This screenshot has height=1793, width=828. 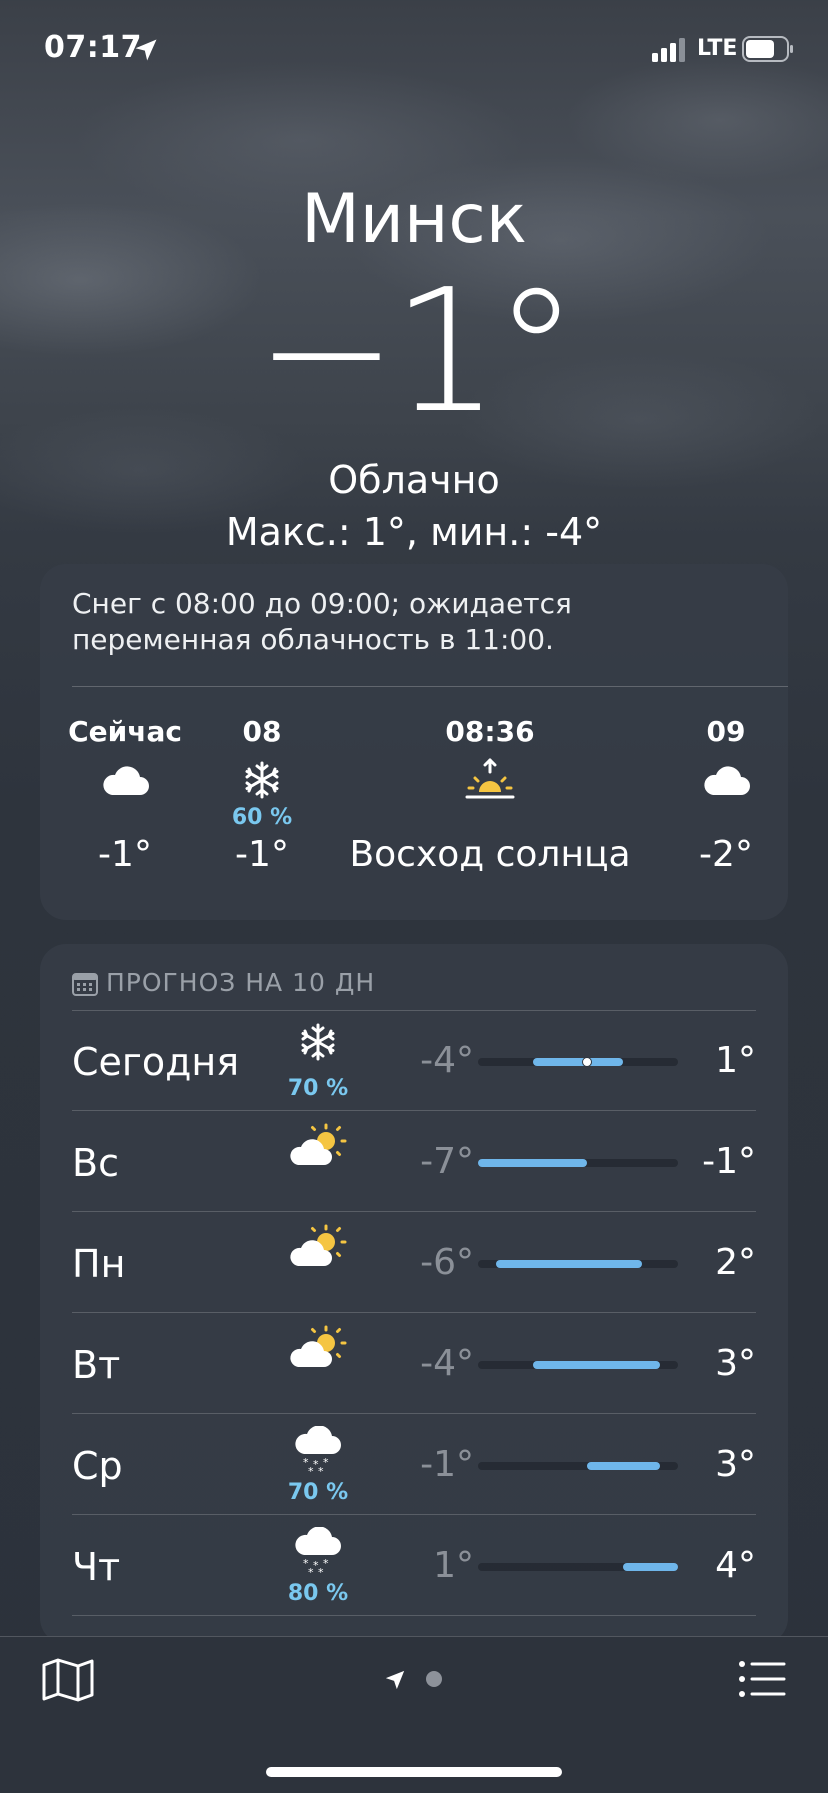 What do you see at coordinates (447, 1464) in the screenshot?
I see `low-temp: -1°` at bounding box center [447, 1464].